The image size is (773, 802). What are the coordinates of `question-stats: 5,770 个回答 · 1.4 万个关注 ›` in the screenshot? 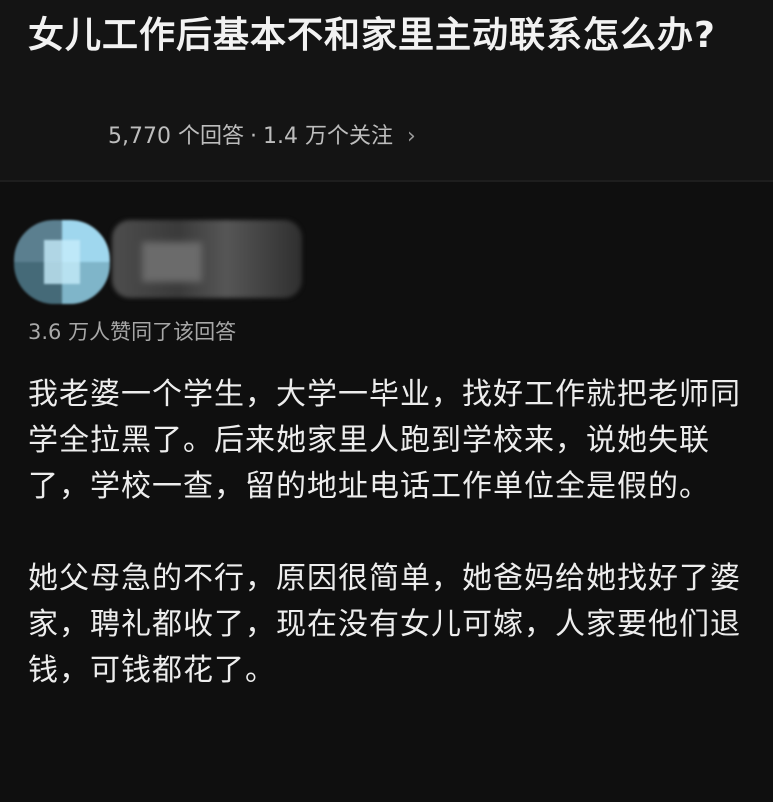 It's located at (262, 137).